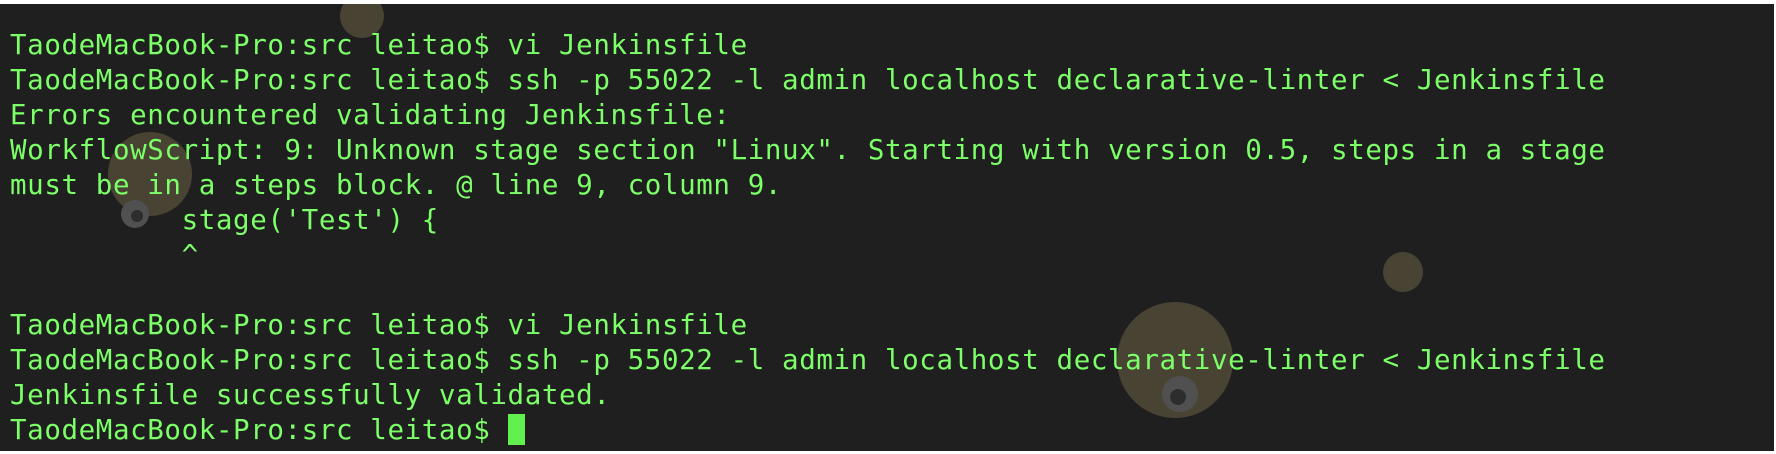 The width and height of the screenshot is (1776, 454). I want to click on terminal-line: ^, so click(104, 255).